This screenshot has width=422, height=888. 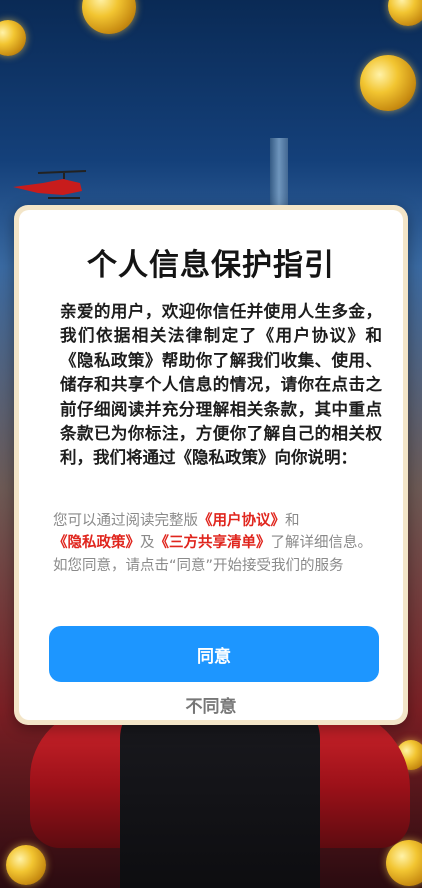 What do you see at coordinates (50, 184) in the screenshot?
I see `helicopter-icon` at bounding box center [50, 184].